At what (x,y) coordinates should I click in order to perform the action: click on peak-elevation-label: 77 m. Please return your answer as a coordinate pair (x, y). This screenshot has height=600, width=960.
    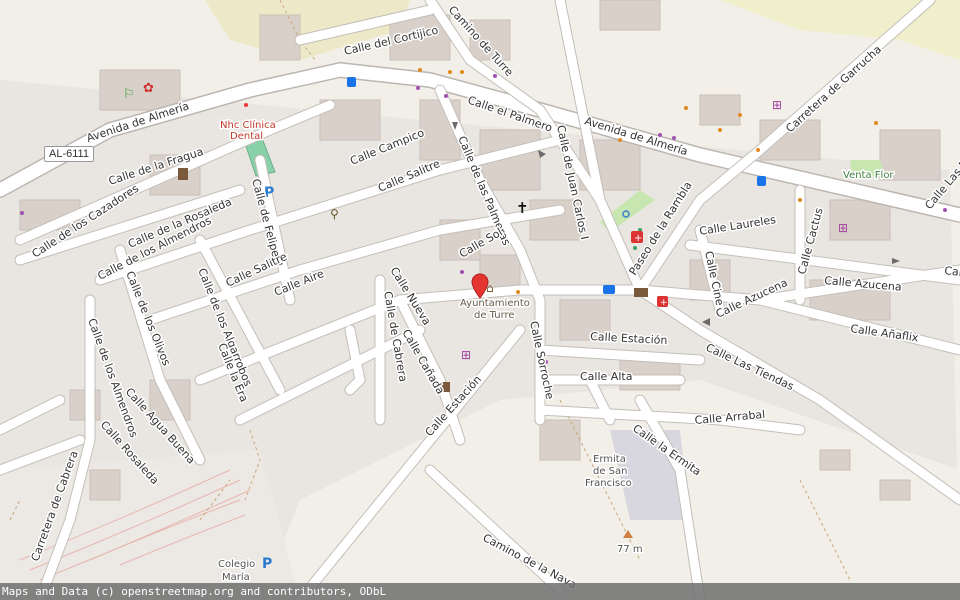
    Looking at the image, I should click on (630, 549).